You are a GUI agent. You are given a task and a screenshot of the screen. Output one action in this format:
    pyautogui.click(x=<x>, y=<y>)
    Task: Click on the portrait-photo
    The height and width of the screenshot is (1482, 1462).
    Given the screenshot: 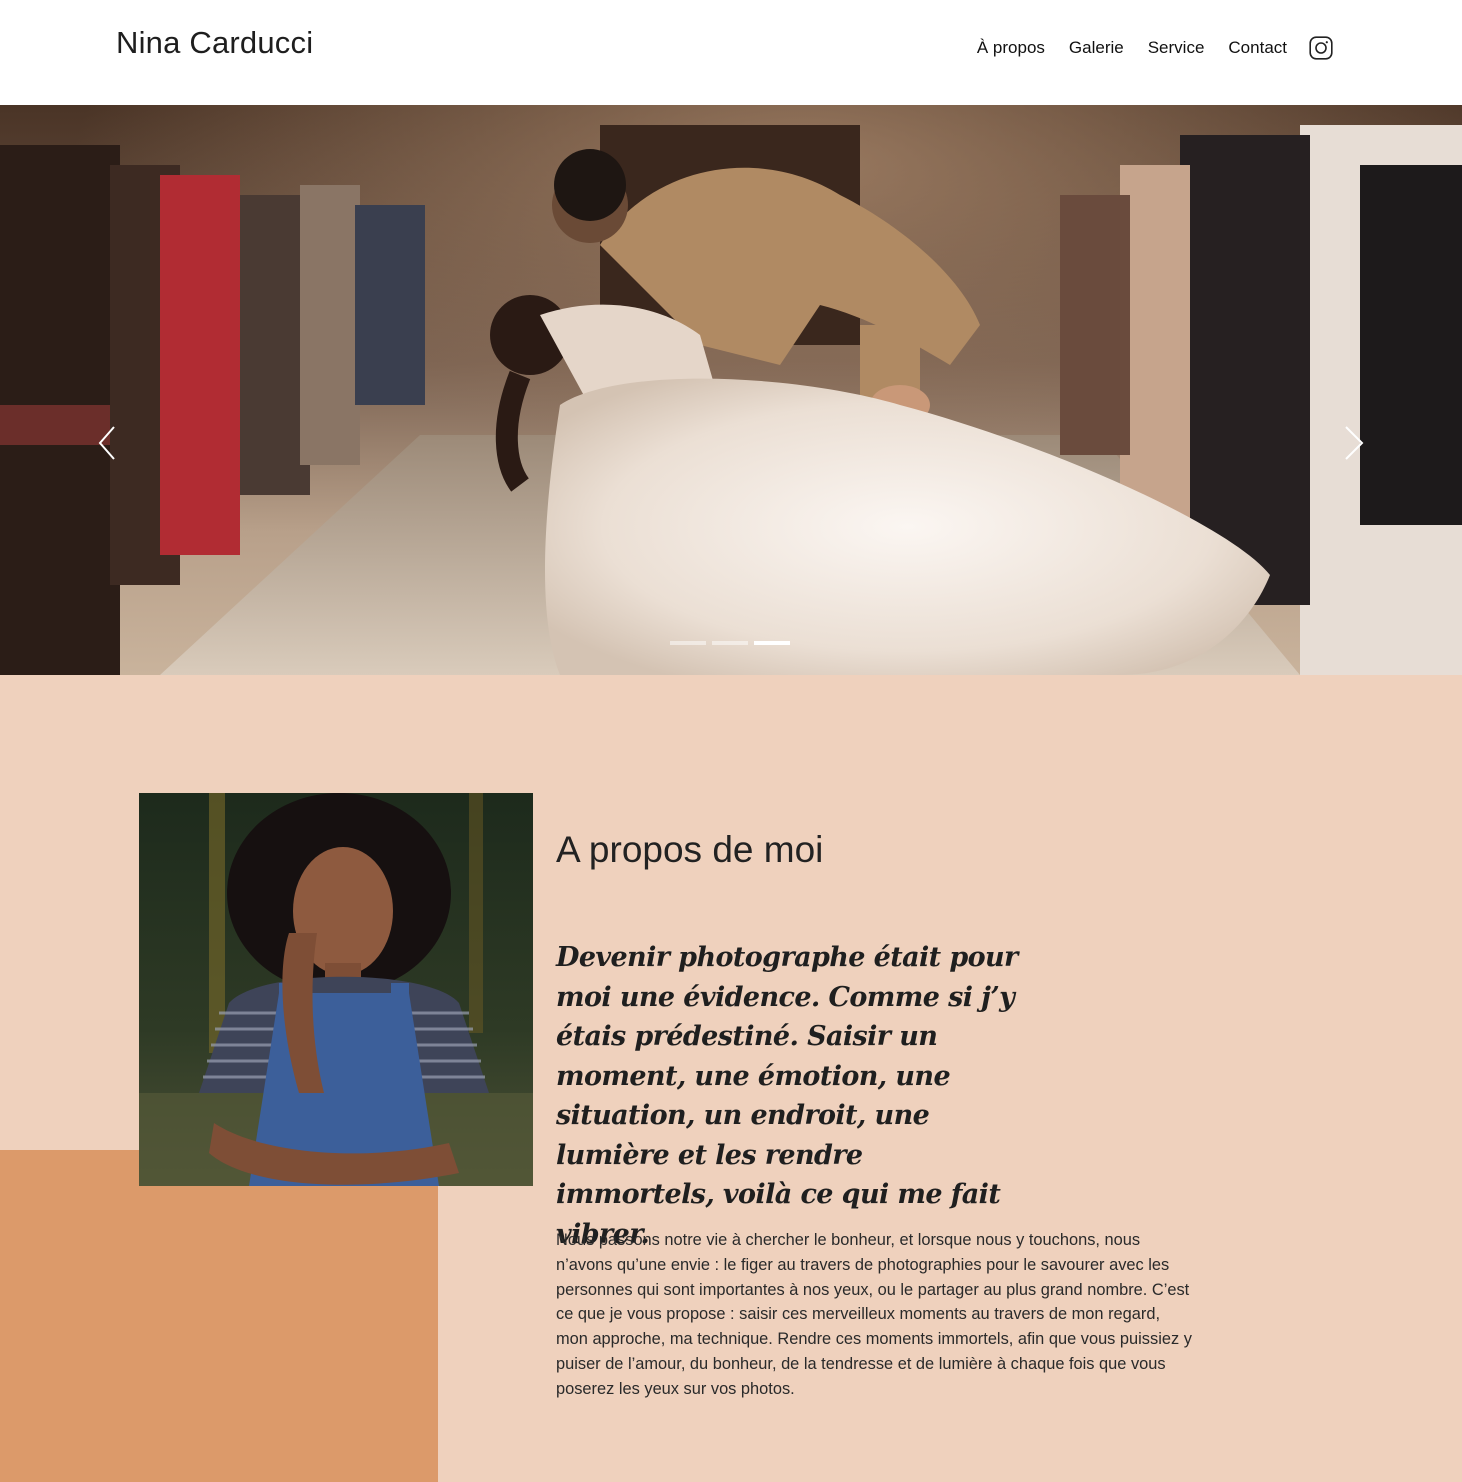 What is the action you would take?
    pyautogui.click(x=336, y=989)
    